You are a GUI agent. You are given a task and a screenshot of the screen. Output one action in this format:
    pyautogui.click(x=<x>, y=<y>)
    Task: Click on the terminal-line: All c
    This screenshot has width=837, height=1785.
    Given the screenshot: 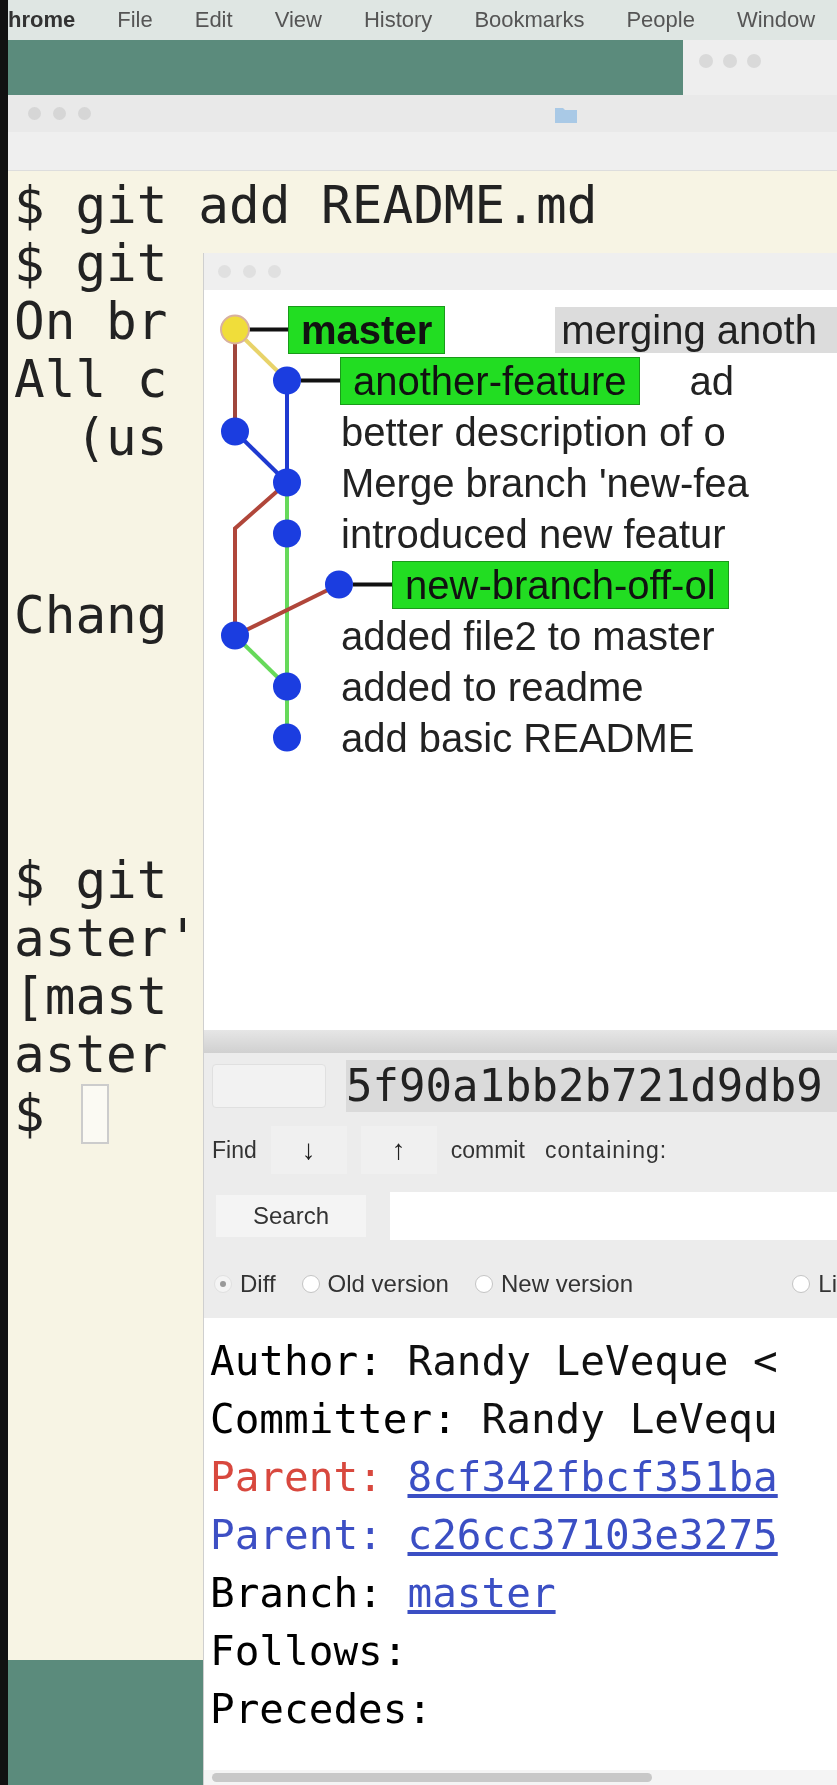 What is the action you would take?
    pyautogui.click(x=91, y=380)
    